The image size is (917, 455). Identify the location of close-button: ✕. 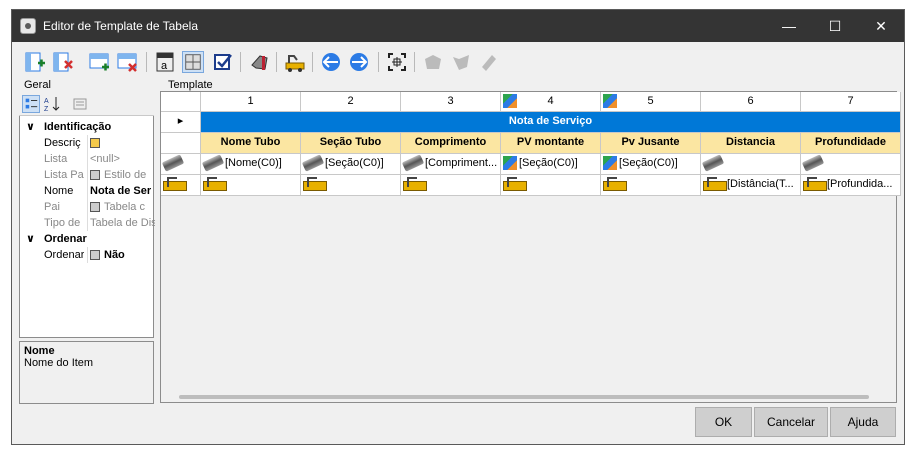
(881, 26).